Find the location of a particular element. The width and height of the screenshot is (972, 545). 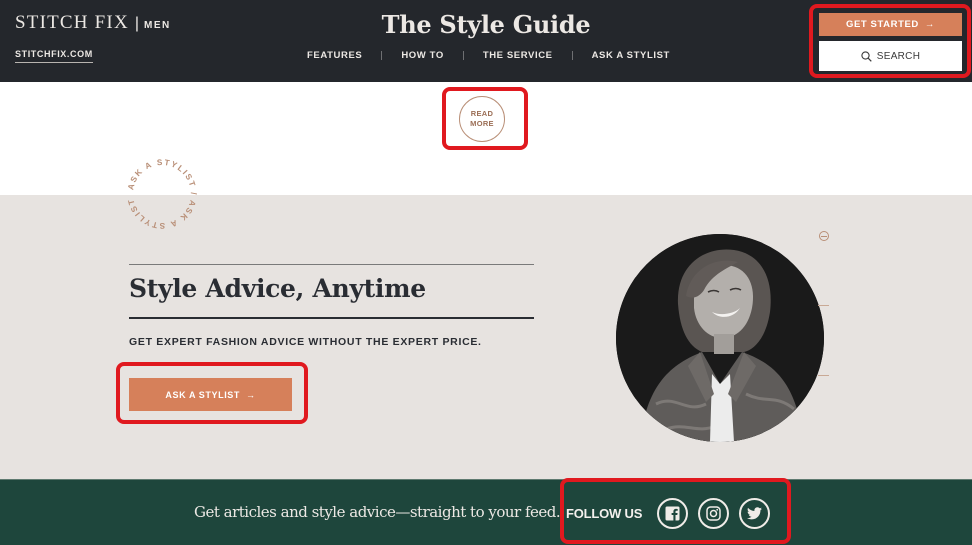

instagram-link is located at coordinates (713, 513).